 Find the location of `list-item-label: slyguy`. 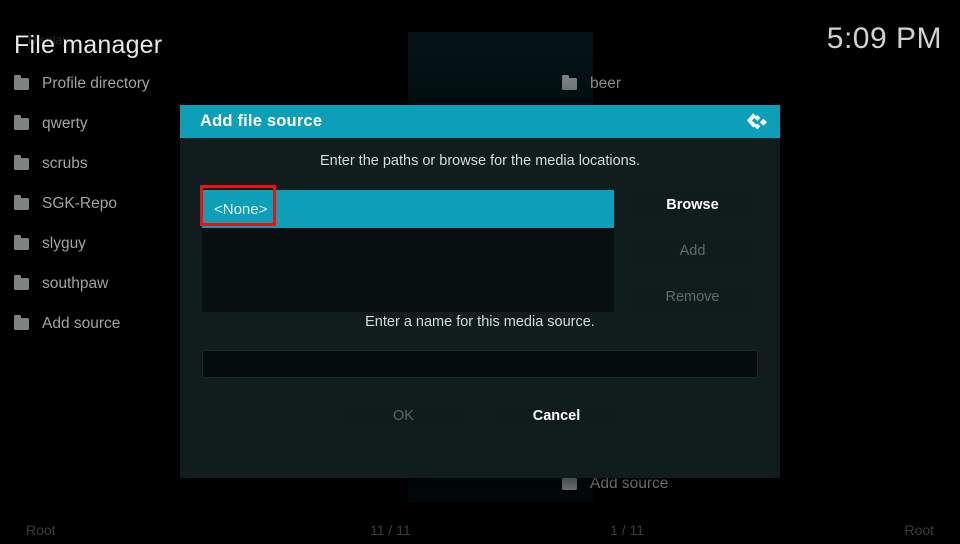

list-item-label: slyguy is located at coordinates (64, 243).